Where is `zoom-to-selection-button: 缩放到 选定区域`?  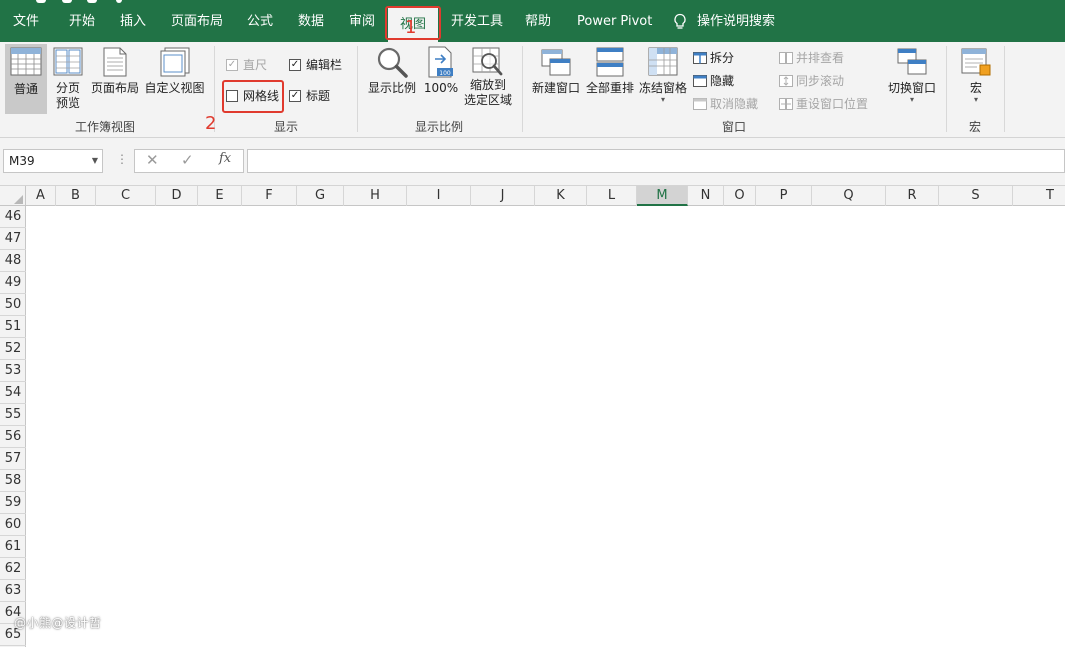
zoom-to-selection-button: 缩放到 选定区域 is located at coordinates (488, 79).